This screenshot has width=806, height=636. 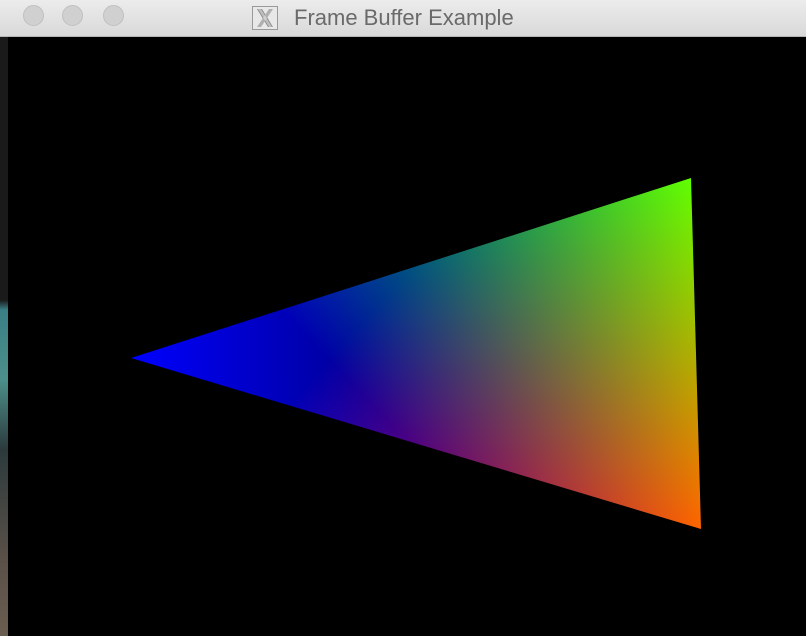 I want to click on zoom-button, so click(x=113, y=15).